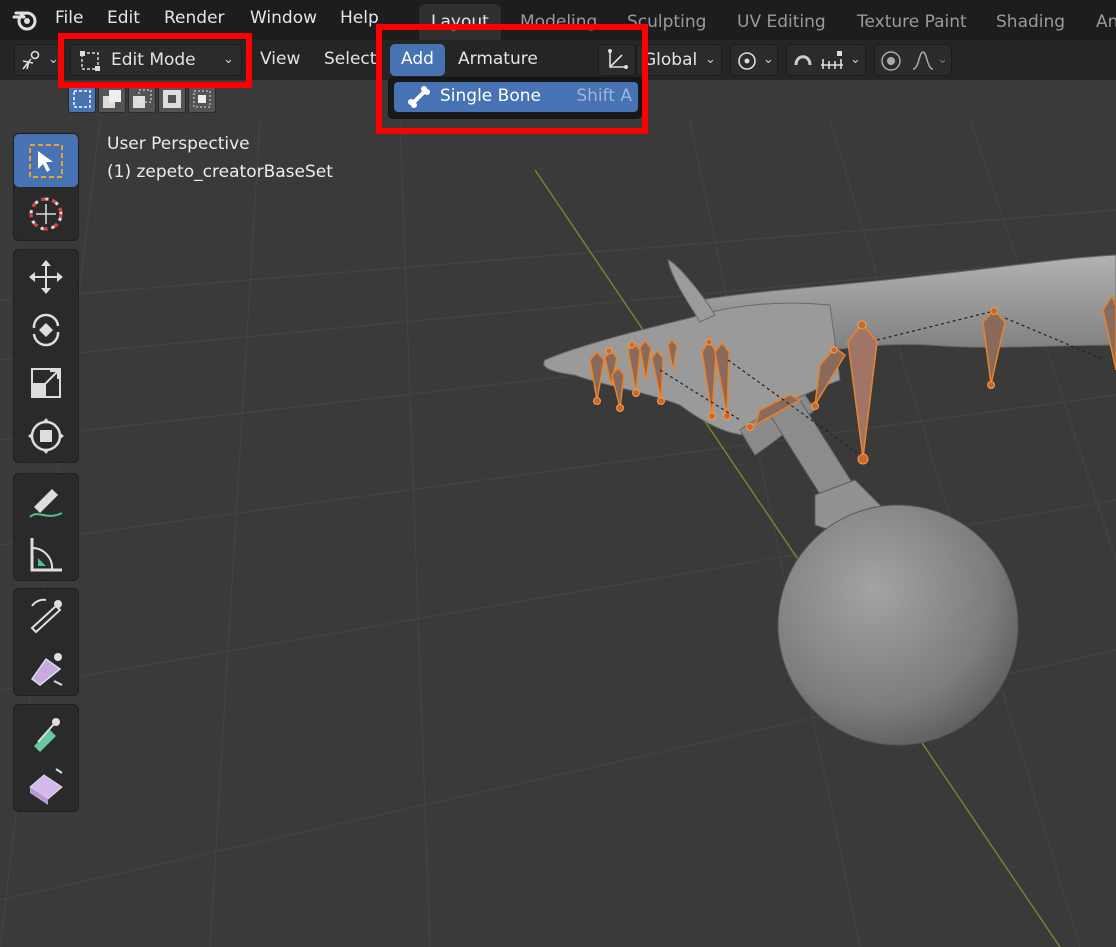 The height and width of the screenshot is (947, 1116). Describe the element at coordinates (283, 18) in the screenshot. I see `menu-window: Window` at that location.